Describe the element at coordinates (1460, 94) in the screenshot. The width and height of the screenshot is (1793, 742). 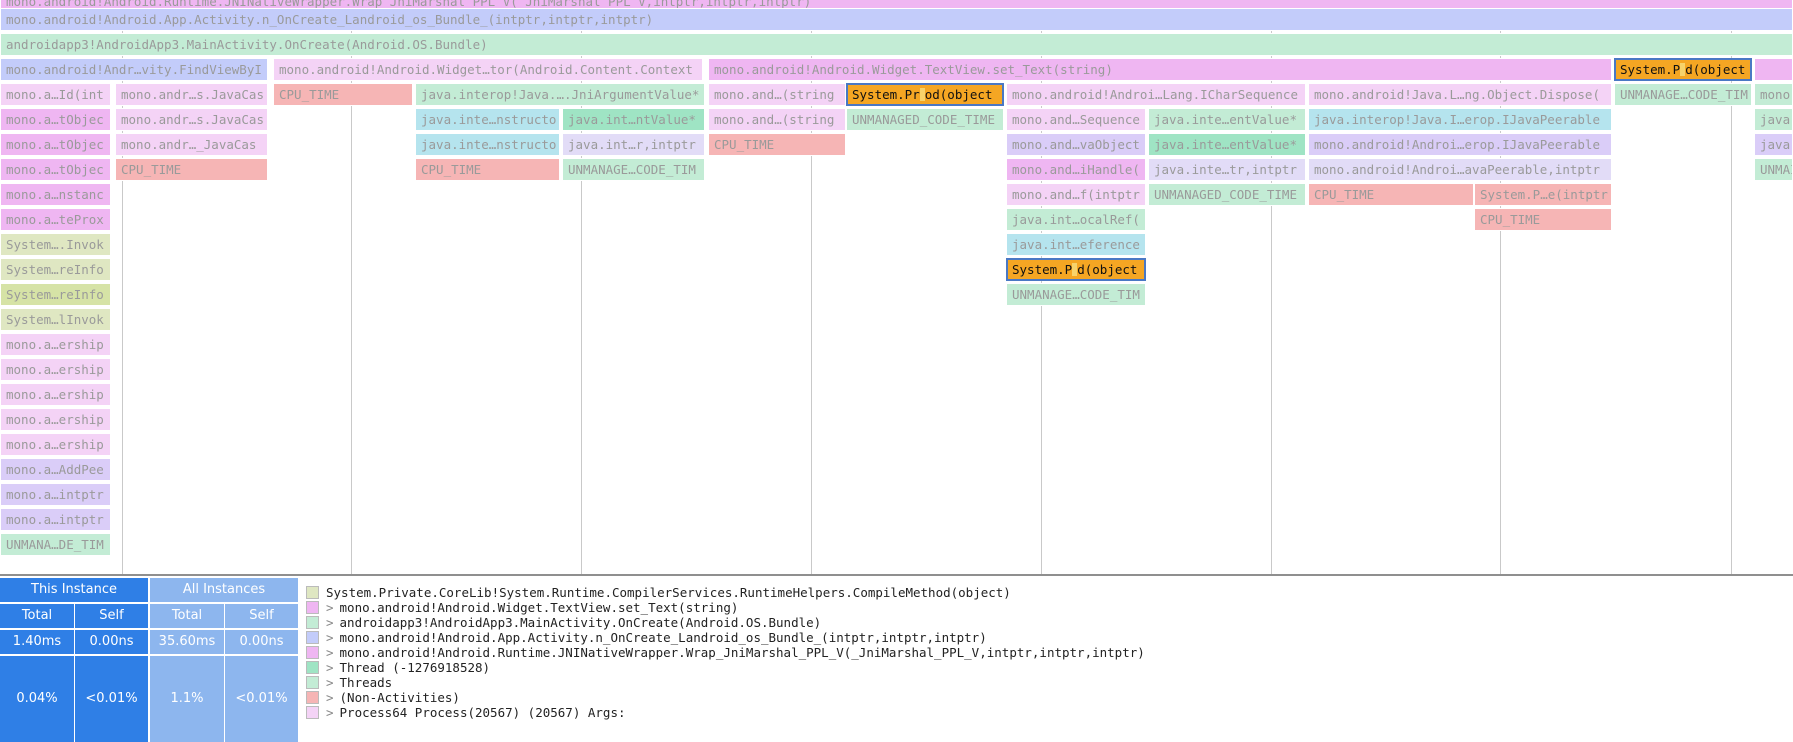
I see `flame-frame: mono.android!Java.L…ng.Object.Dispose(` at that location.